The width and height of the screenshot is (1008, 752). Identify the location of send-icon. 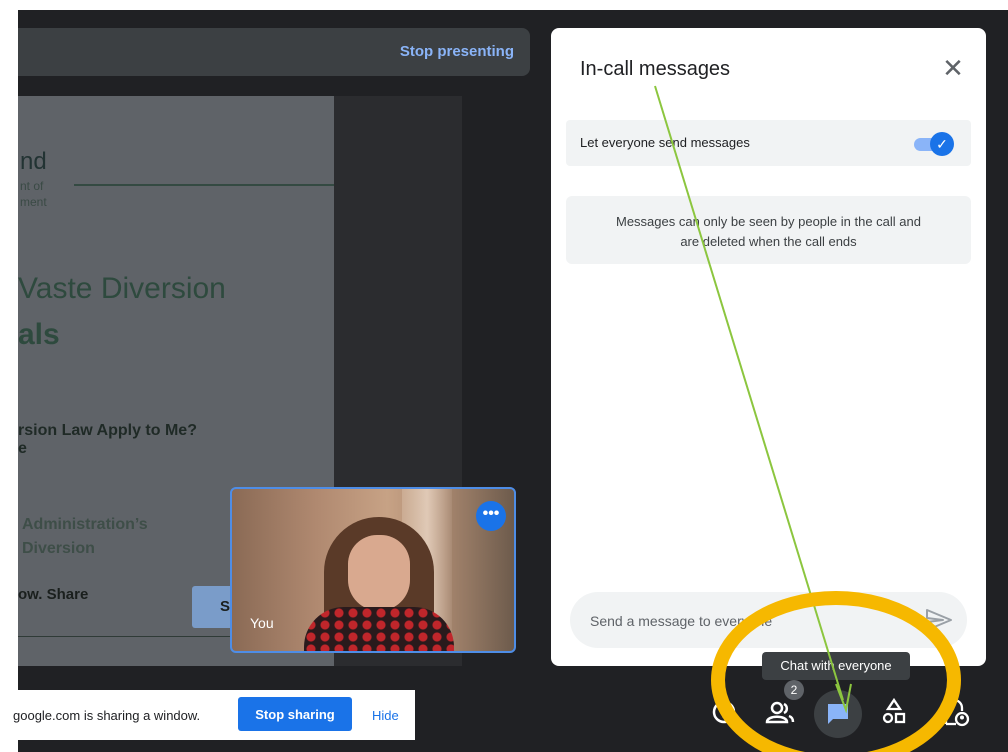
(939, 620).